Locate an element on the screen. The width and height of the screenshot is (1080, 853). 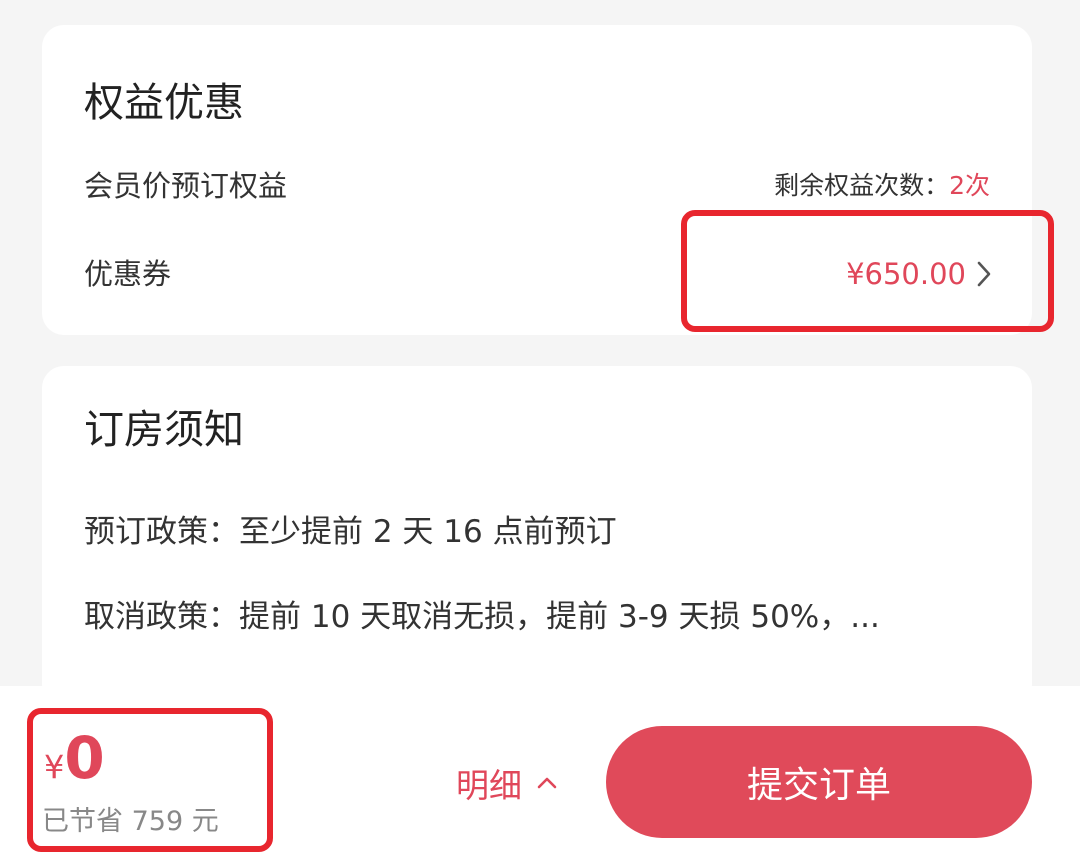
price-value: 0 is located at coordinates (84, 758).